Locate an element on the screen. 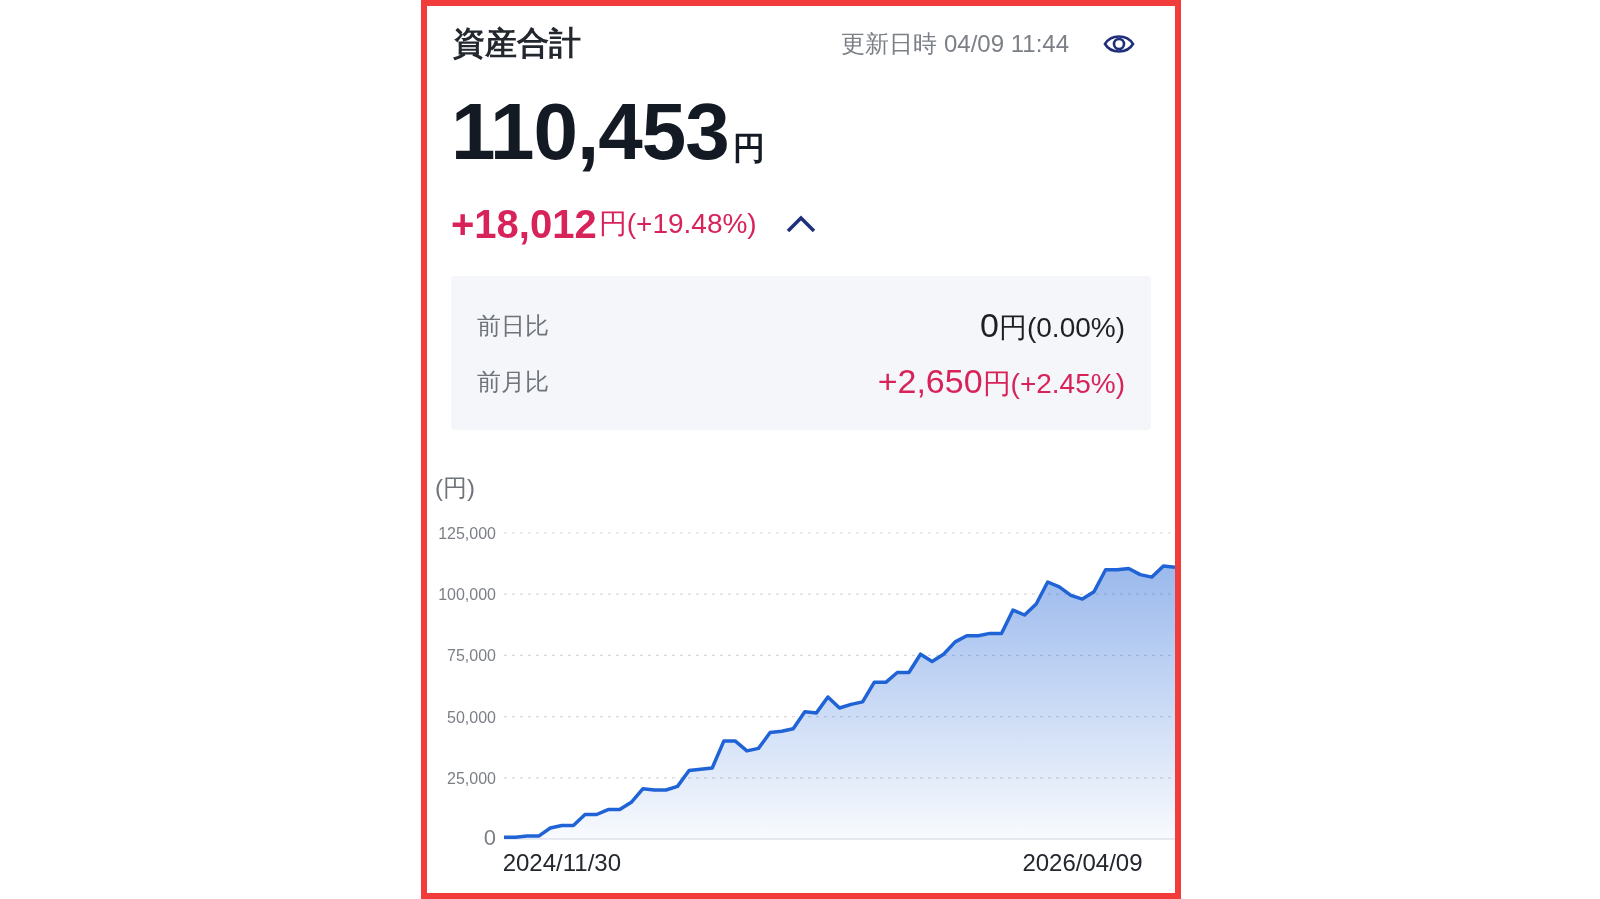 This screenshot has width=1600, height=899. x-tick-label: 2026/04/09 is located at coordinates (1082, 862).